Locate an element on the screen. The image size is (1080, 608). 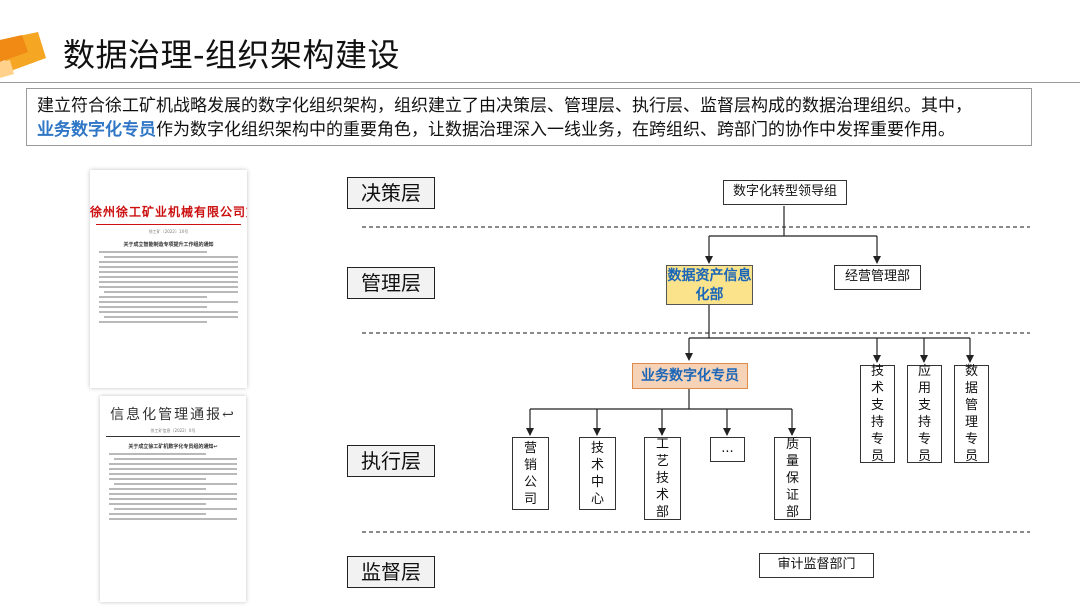
node-marketing-company: 营销公司 is located at coordinates (530, 473).